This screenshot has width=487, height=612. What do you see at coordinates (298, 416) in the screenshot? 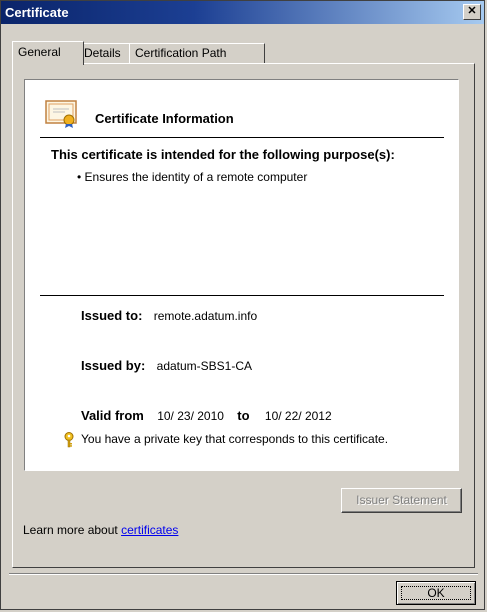
I see `valid-to-value: 10/ 22/ 2012` at bounding box center [298, 416].